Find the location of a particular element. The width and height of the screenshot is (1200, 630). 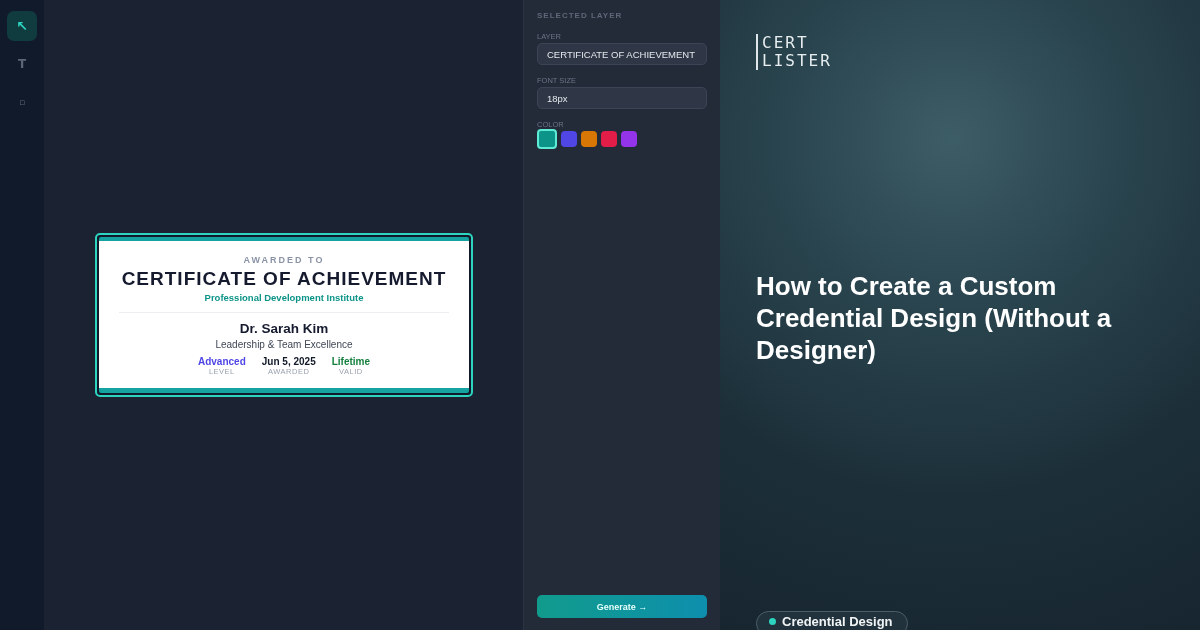

dot-icon is located at coordinates (772, 621).